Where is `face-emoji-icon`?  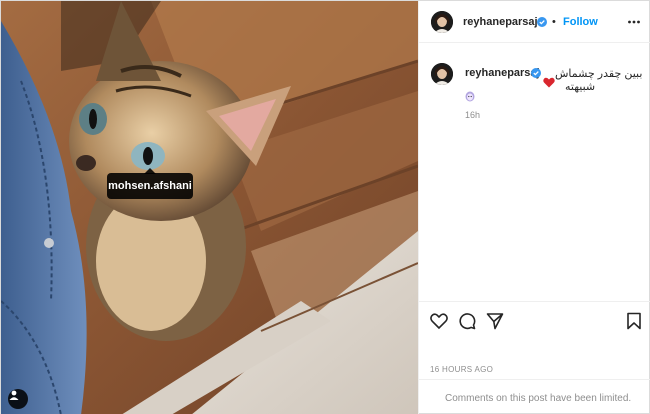 face-emoji-icon is located at coordinates (470, 96).